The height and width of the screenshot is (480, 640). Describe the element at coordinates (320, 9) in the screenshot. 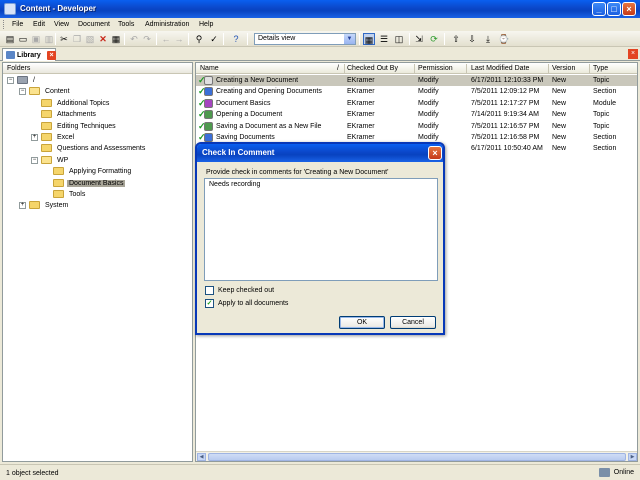

I see `window-titlebar: Content - Developer _ □ ×` at that location.